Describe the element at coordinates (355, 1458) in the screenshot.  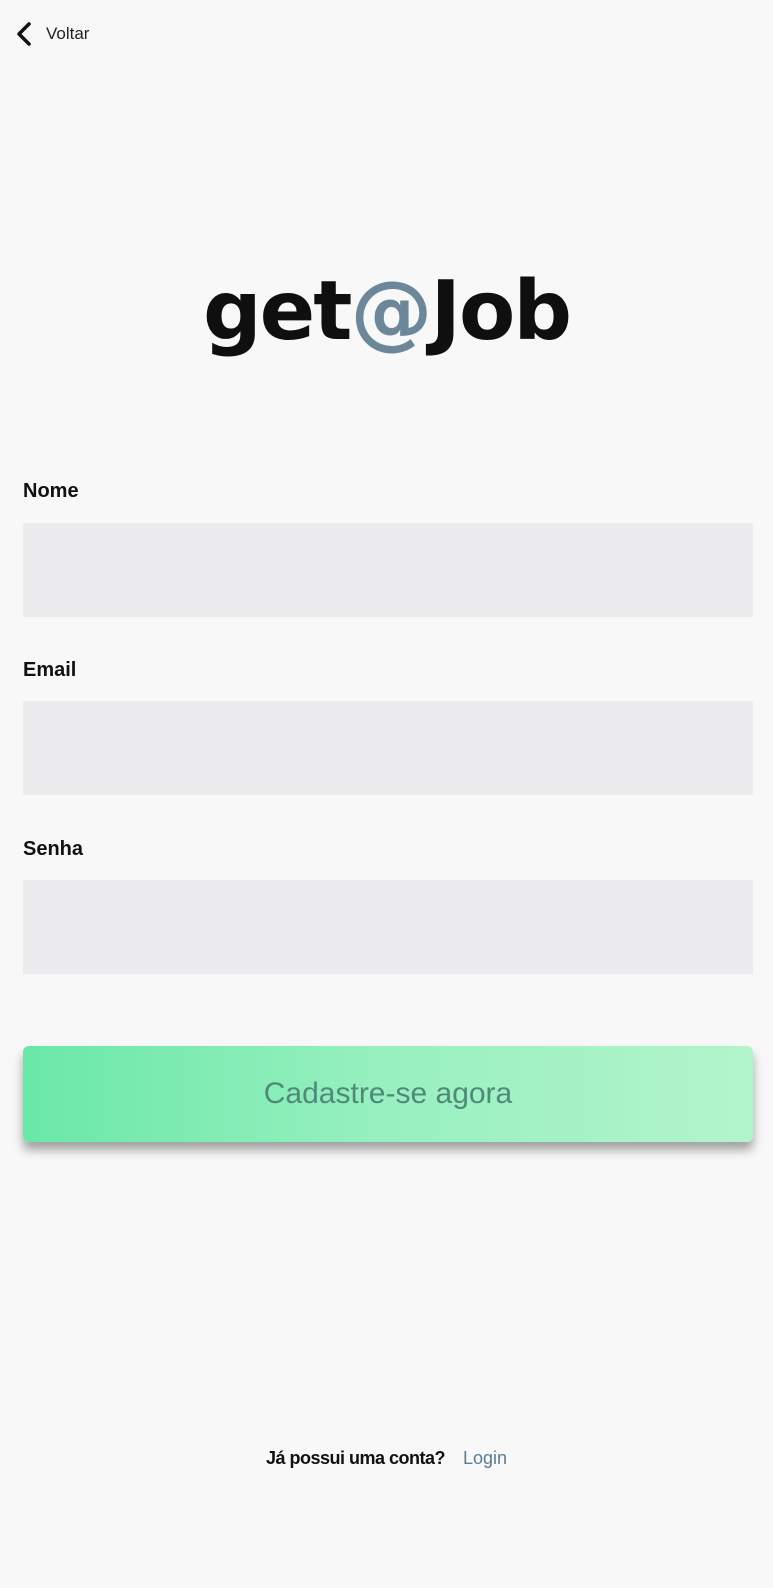
I see `login-prompt-text: Já possui uma conta?` at that location.